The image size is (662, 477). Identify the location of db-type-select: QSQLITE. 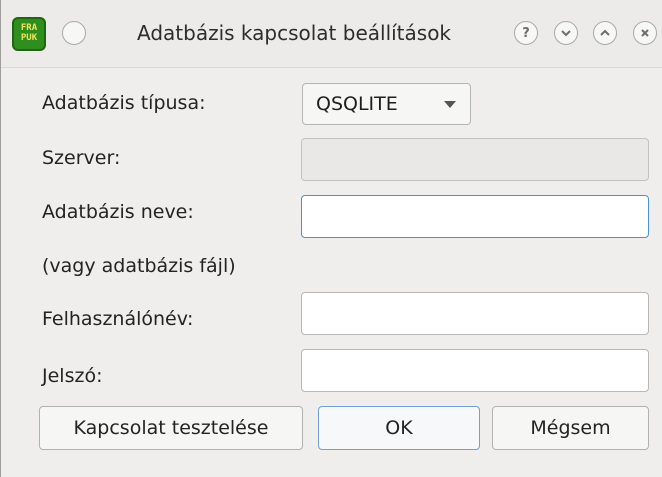
(386, 104).